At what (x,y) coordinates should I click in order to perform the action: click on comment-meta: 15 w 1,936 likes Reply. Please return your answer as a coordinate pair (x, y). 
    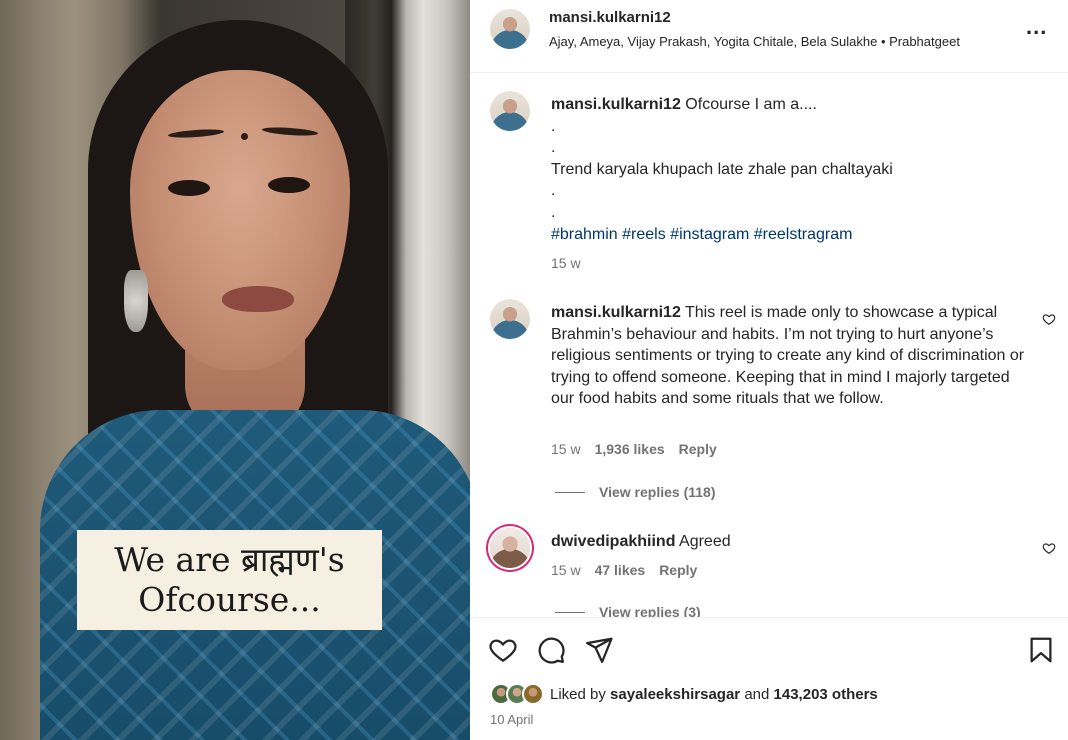
    Looking at the image, I should click on (634, 449).